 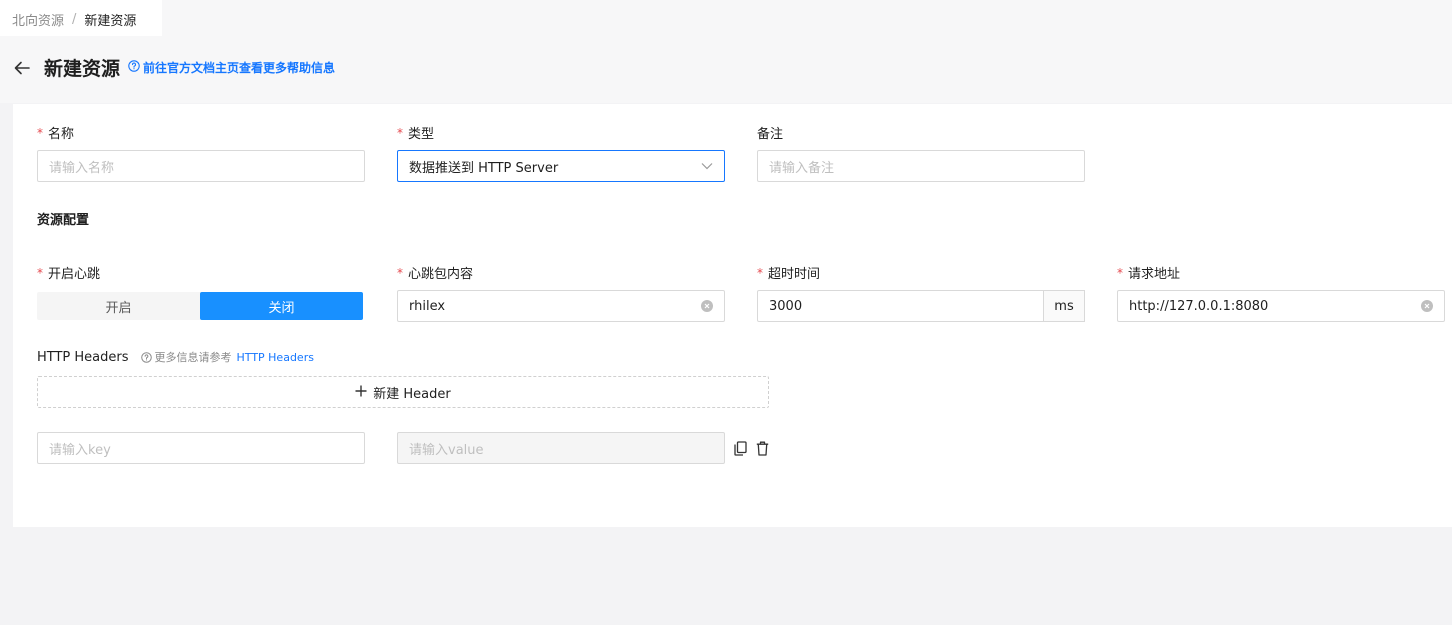 I want to click on remark-label-text: 备注, so click(x=770, y=134).